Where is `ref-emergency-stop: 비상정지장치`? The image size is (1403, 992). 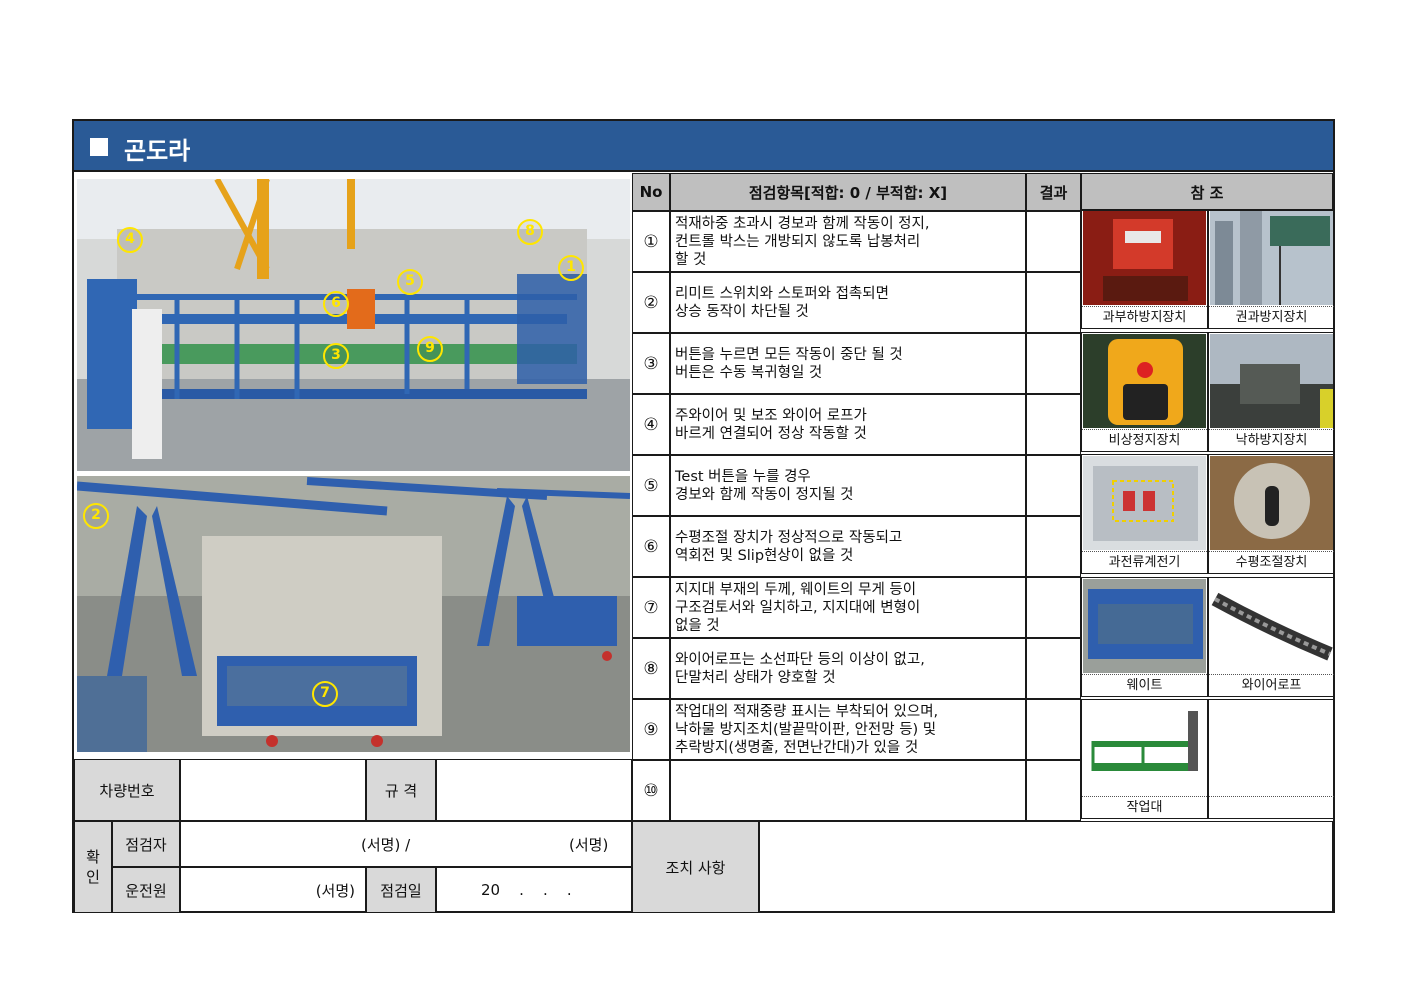
ref-emergency-stop: 비상정지장치 is located at coordinates (1144, 392).